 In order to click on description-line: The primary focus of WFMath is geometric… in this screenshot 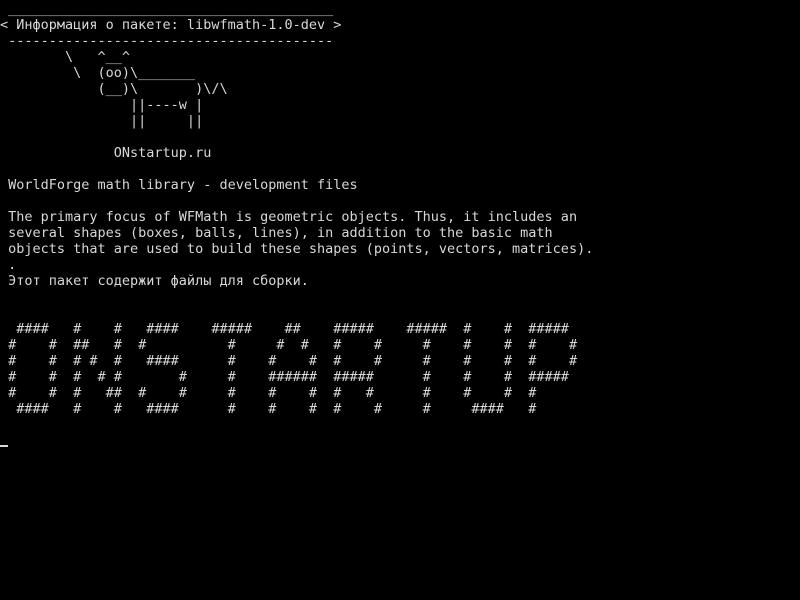, I will do `click(289, 217)`.